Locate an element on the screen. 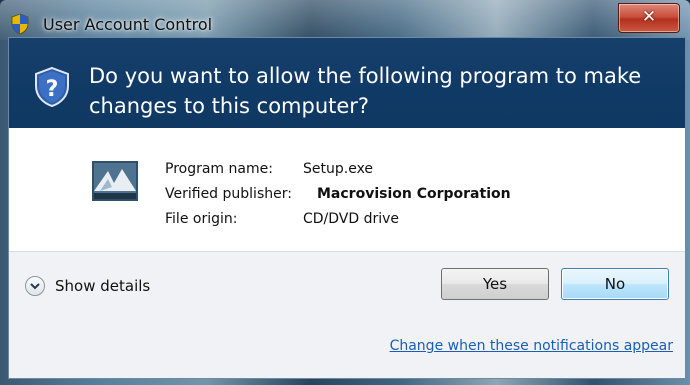 This screenshot has height=385, width=690. setup-program-icon is located at coordinates (115, 181).